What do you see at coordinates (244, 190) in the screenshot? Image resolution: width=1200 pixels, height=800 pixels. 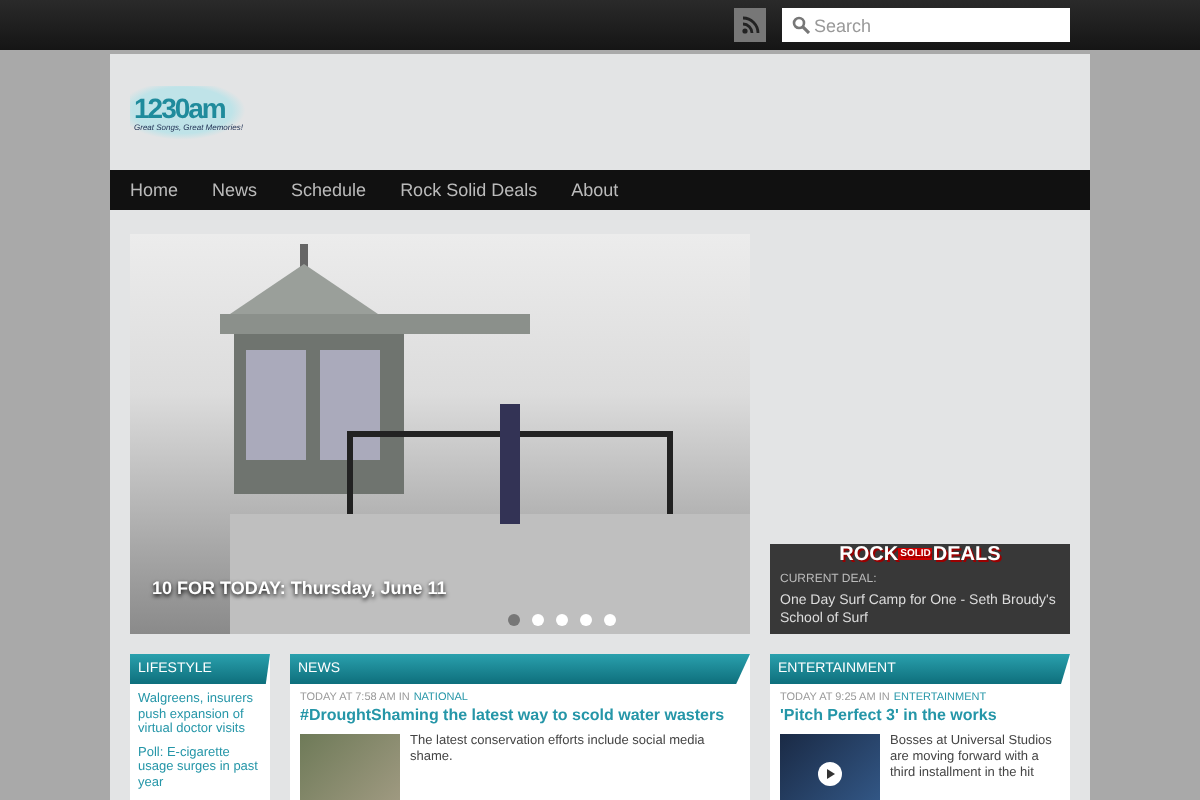 I see `nav-link: News` at bounding box center [244, 190].